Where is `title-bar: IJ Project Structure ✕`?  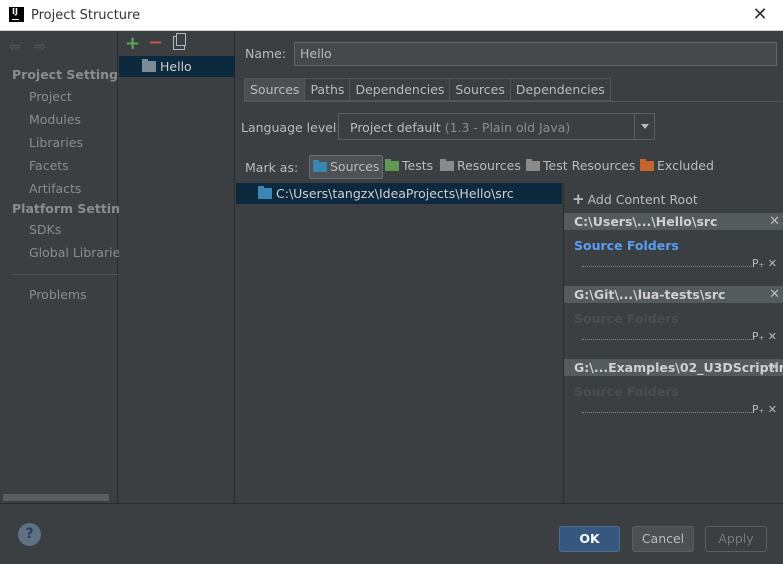
title-bar: IJ Project Structure ✕ is located at coordinates (391, 15).